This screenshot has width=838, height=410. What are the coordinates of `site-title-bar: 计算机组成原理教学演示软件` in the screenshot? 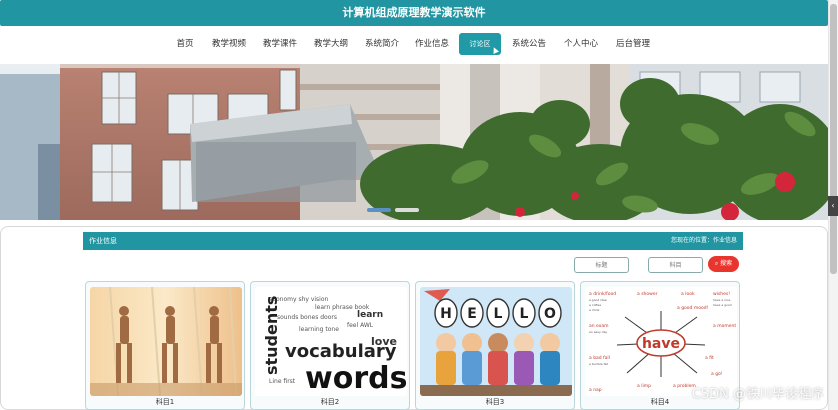 It's located at (414, 13).